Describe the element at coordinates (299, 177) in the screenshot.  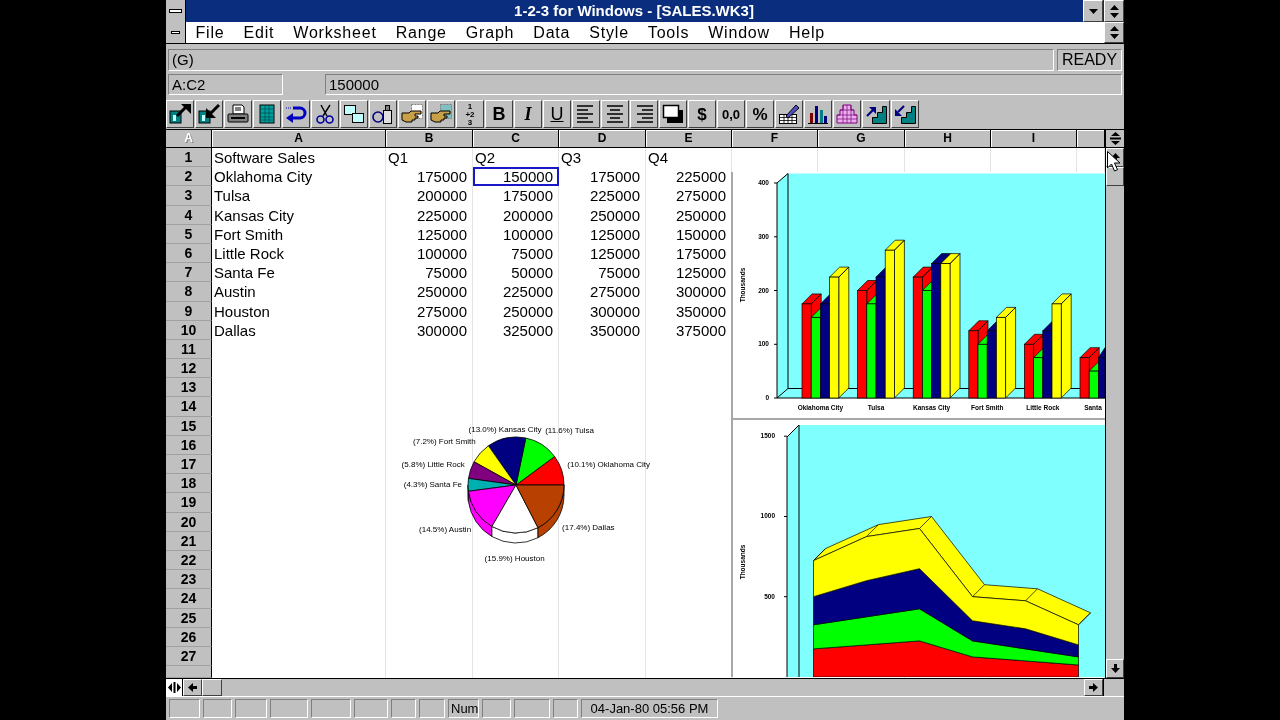
I see `sheet-cell: Oklahoma City` at that location.